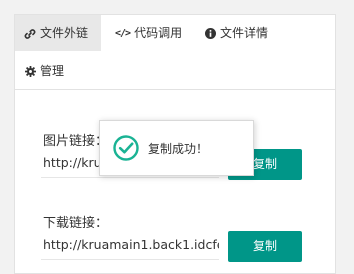 The height and width of the screenshot is (274, 354). I want to click on download-link-input, so click(130, 245).